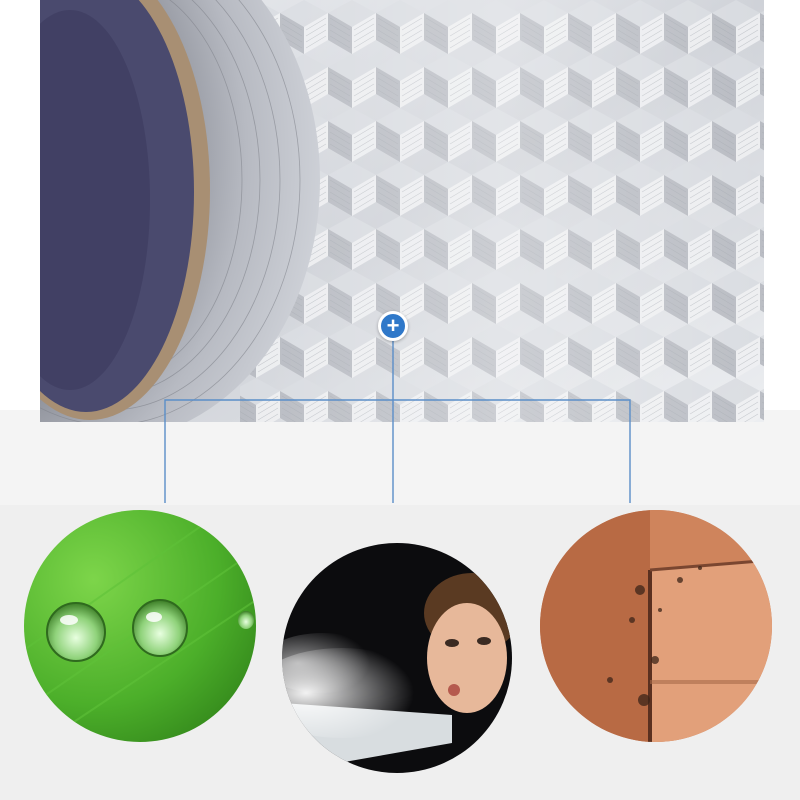 The image size is (800, 800). Describe the element at coordinates (397, 658) in the screenshot. I see `person-blowing-dust-photo` at that location.